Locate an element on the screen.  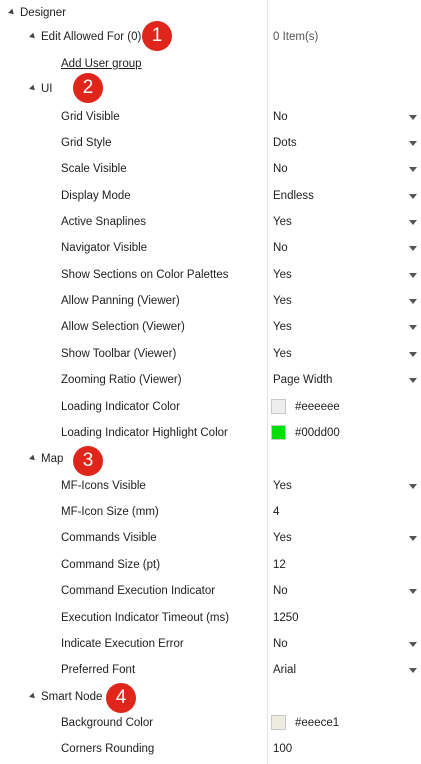
row-grid-style: Grid Style Dots is located at coordinates (210, 143).